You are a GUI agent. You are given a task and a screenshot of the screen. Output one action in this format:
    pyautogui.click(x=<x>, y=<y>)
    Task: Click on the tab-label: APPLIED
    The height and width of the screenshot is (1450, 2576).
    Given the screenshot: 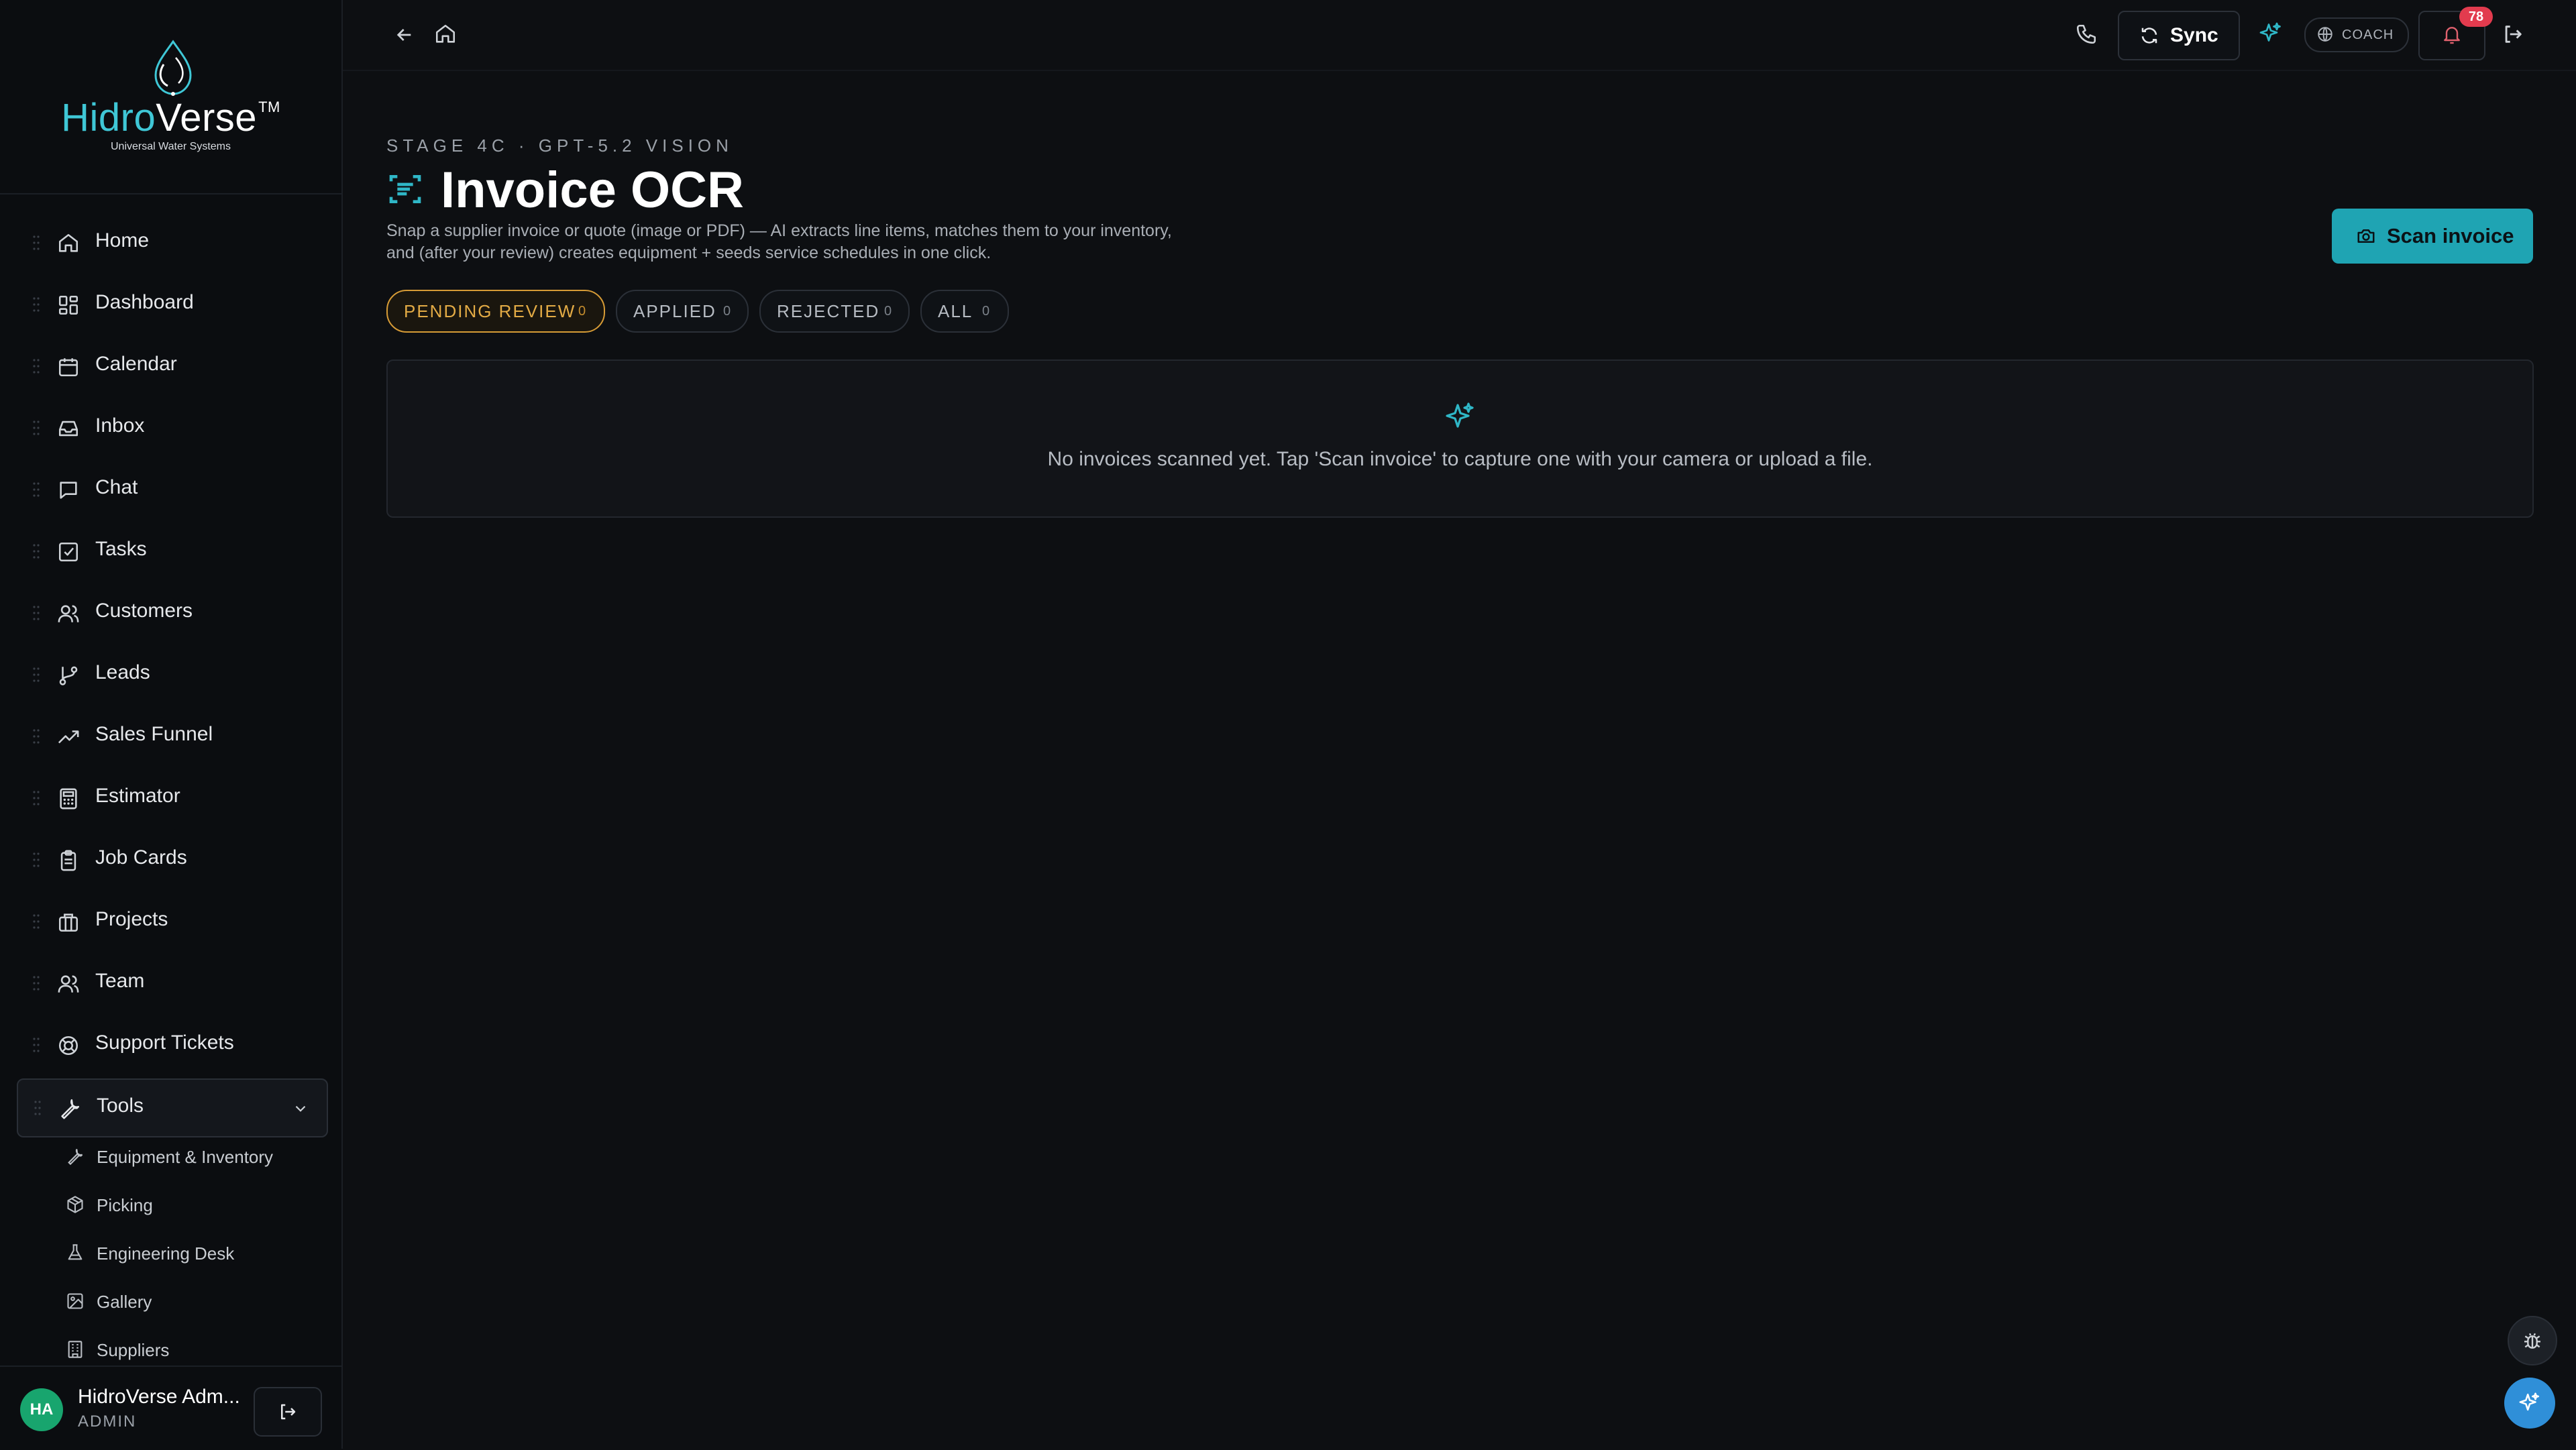 What is the action you would take?
    pyautogui.click(x=674, y=311)
    